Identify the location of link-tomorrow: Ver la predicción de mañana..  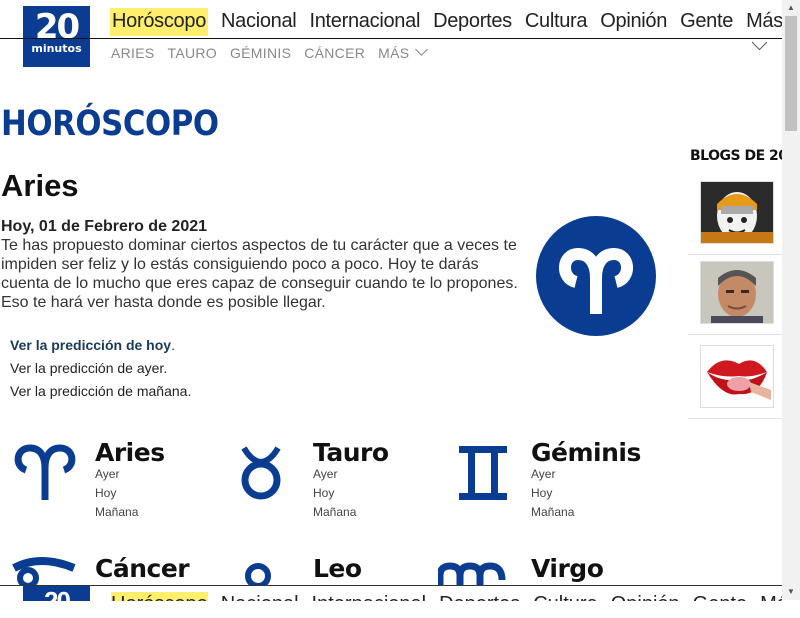
(100, 391).